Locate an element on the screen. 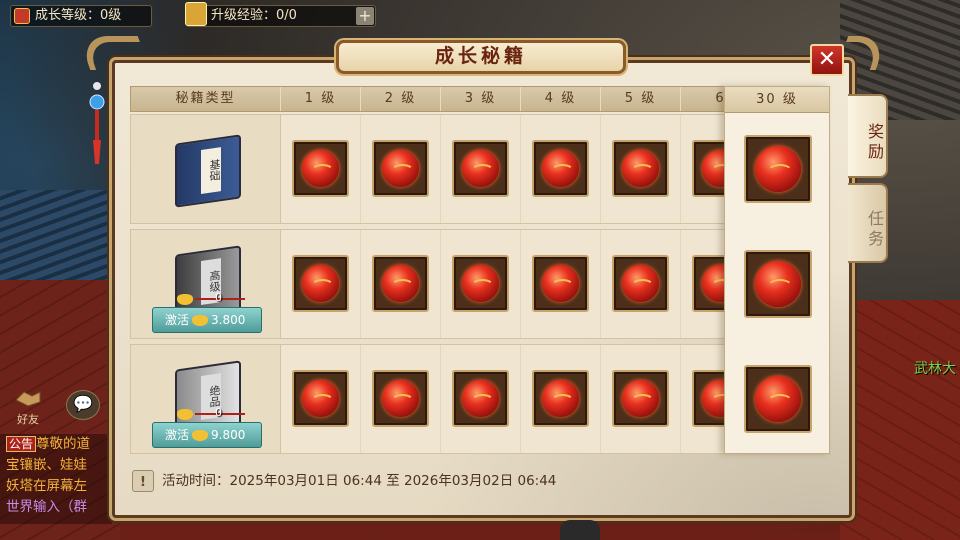  upgrade-exp-bar: 升级经验：0/0 + is located at coordinates (280, 14).